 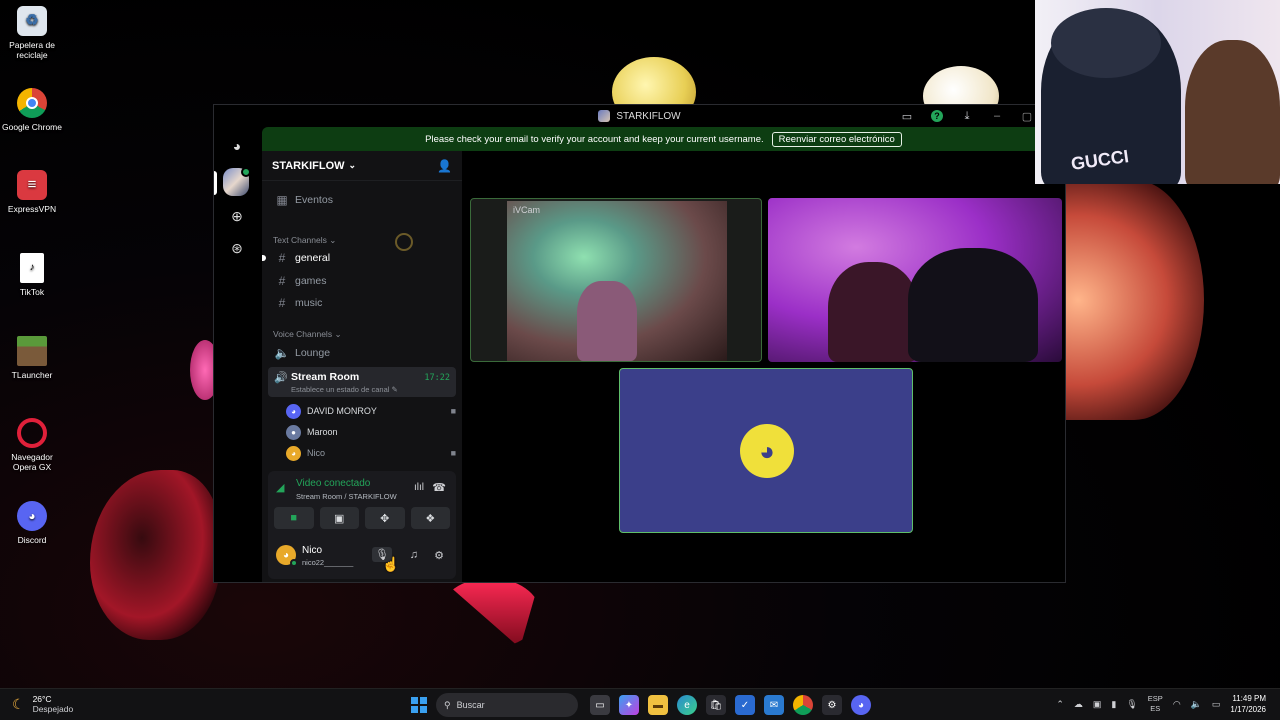 What do you see at coordinates (1106, 43) in the screenshot?
I see `cap-shape` at bounding box center [1106, 43].